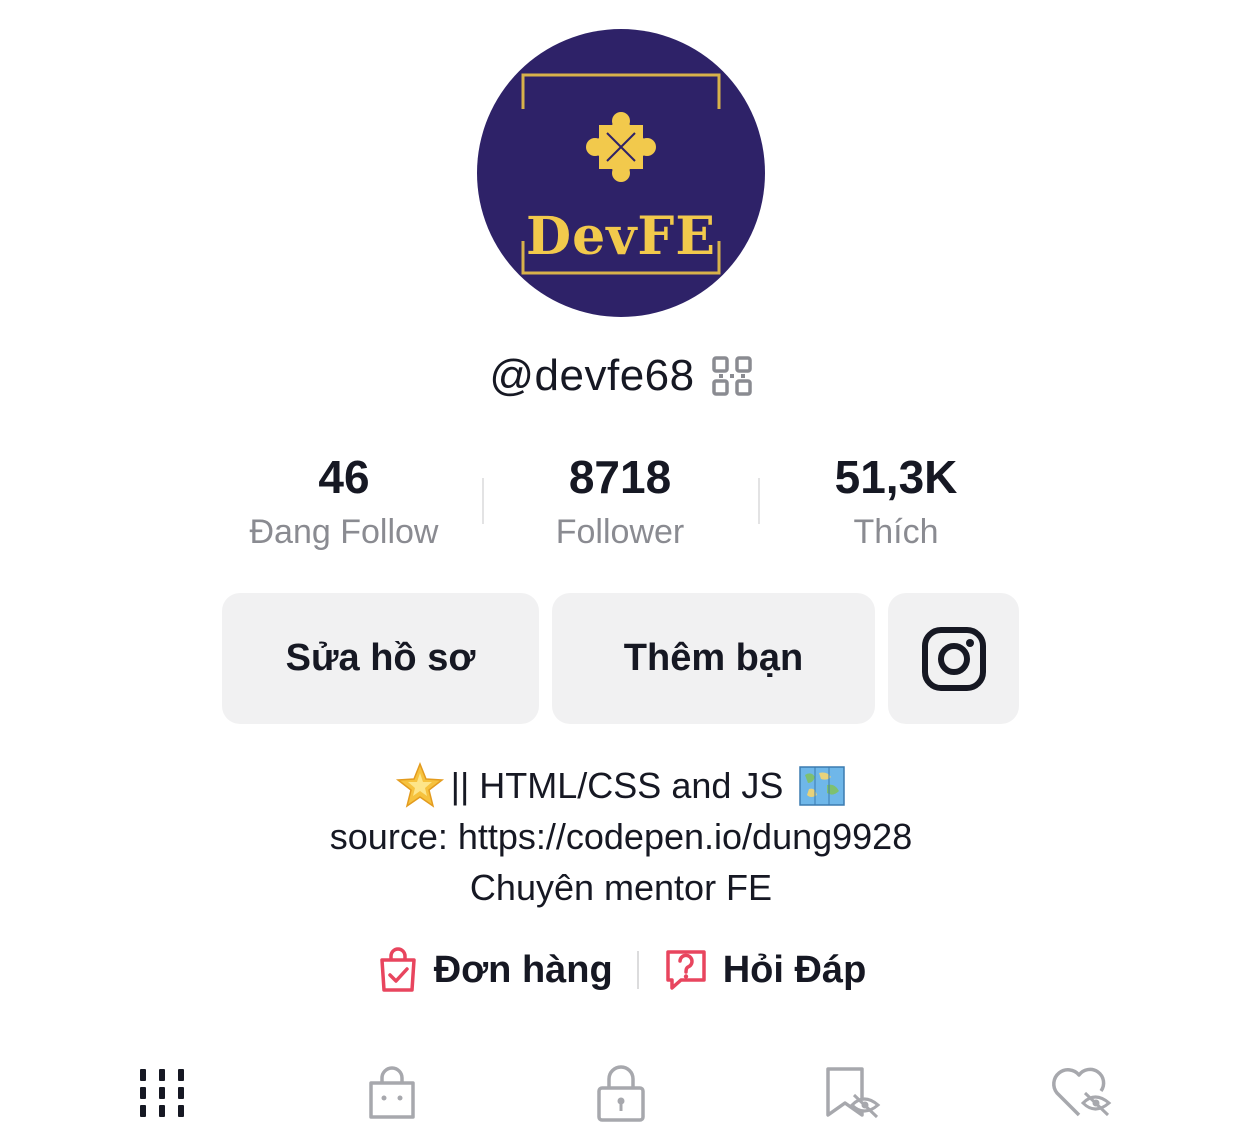  What do you see at coordinates (523, 969) in the screenshot?
I see `orders-label: Đơn hàng` at bounding box center [523, 969].